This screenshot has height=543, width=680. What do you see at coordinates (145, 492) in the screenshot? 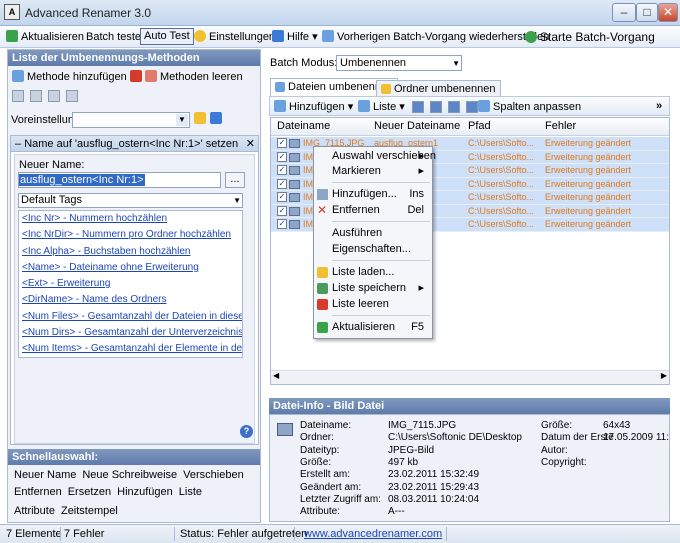
I see `quick-add: Hinzufügen` at bounding box center [145, 492].